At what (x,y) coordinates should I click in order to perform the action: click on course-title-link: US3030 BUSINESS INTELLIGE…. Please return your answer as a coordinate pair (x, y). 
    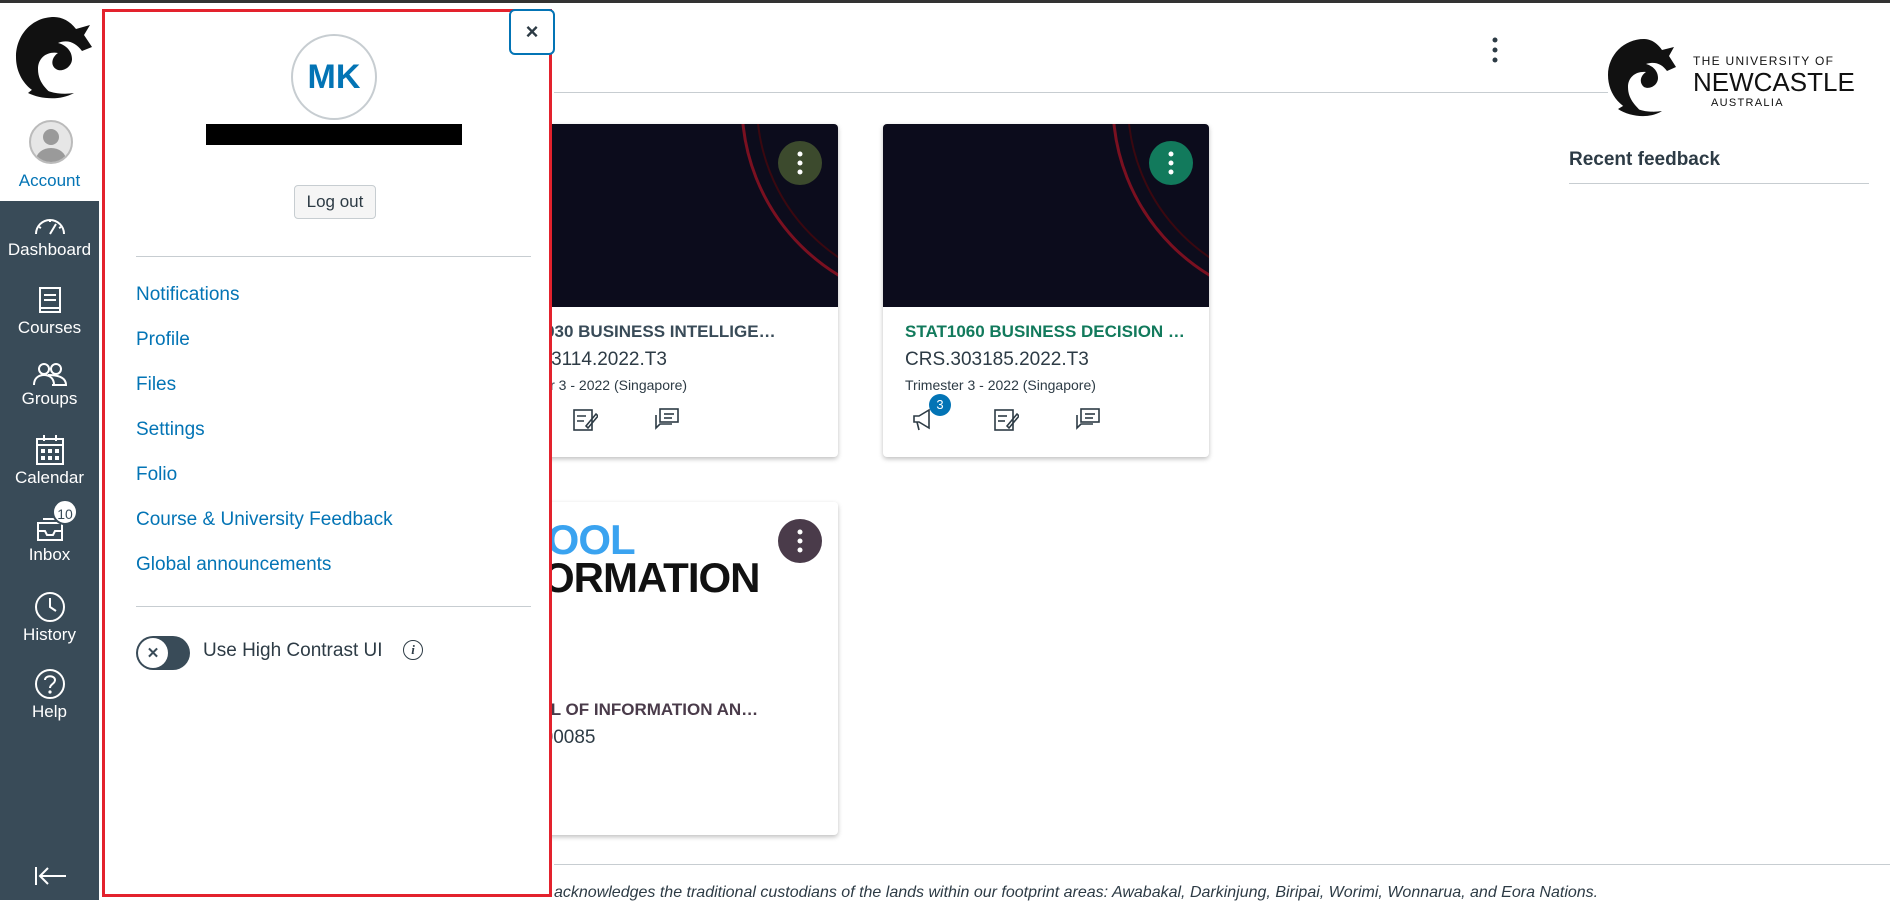
    Looking at the image, I should click on (657, 332).